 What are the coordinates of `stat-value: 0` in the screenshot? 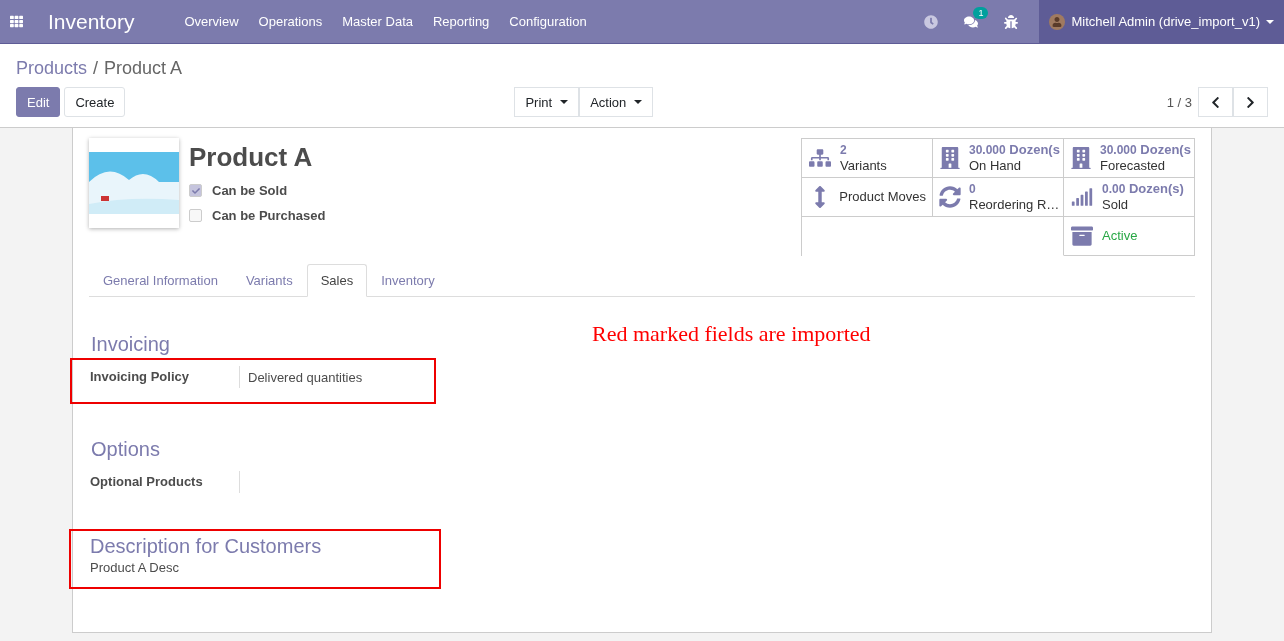 It's located at (972, 189).